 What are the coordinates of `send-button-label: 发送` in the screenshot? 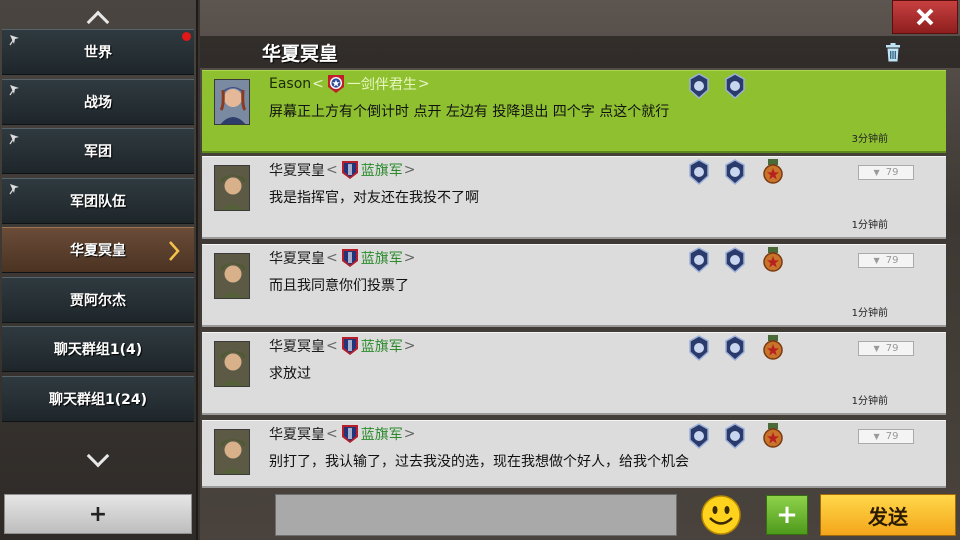 It's located at (888, 516).